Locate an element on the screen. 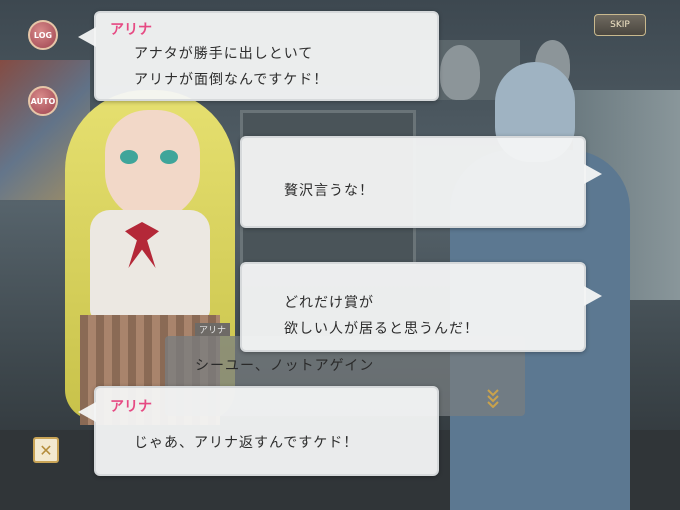  dialogue-line: どれだけ賞が is located at coordinates (329, 303).